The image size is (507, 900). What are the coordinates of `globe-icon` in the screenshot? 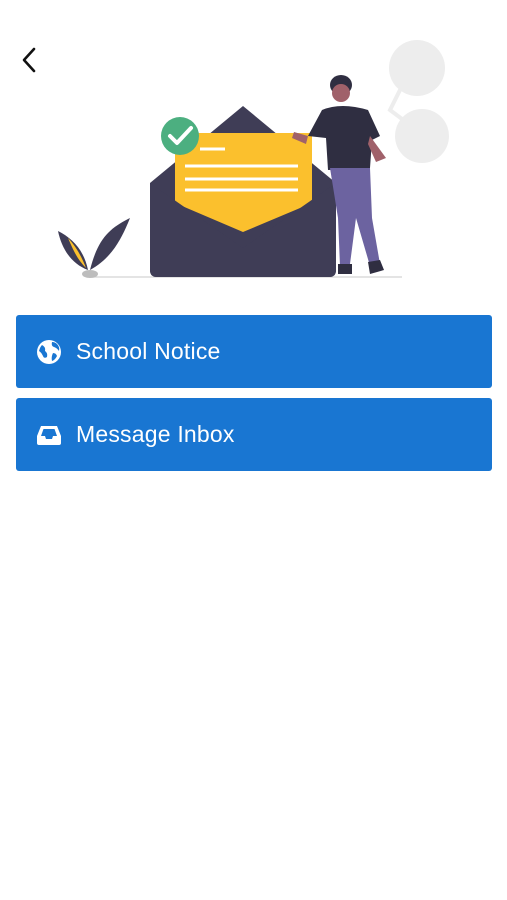 It's located at (49, 352).